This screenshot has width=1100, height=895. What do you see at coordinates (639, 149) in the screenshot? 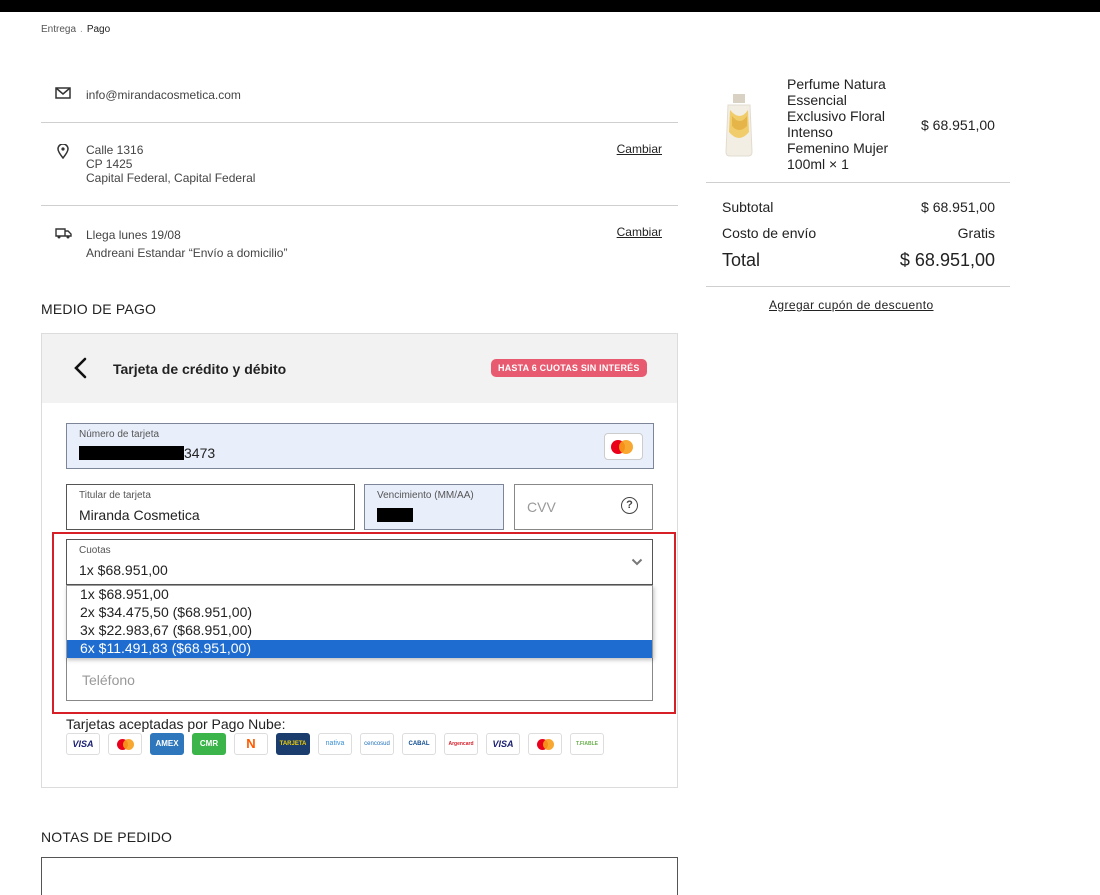
I see `change-address-link: Cambiar` at bounding box center [639, 149].